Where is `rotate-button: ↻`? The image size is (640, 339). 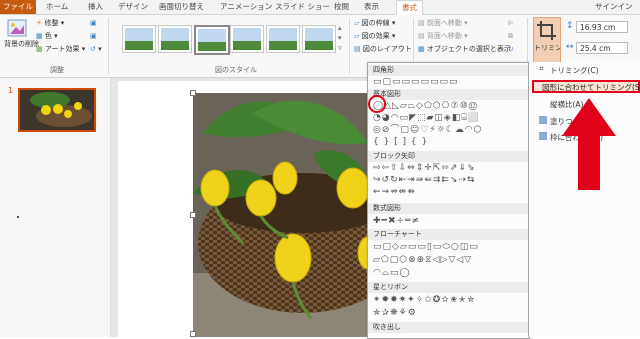 rotate-button: ↻ is located at coordinates (511, 49).